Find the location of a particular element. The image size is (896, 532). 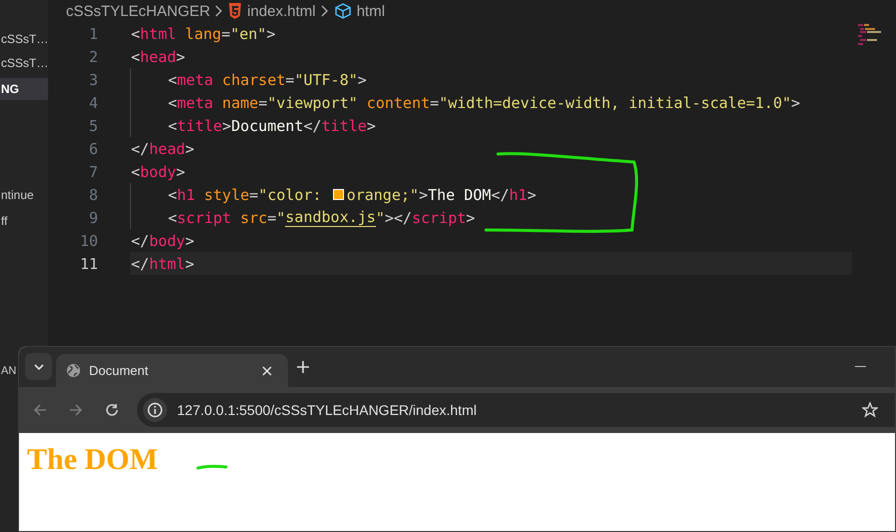

code-line: <html lang="en"> is located at coordinates (203, 34).